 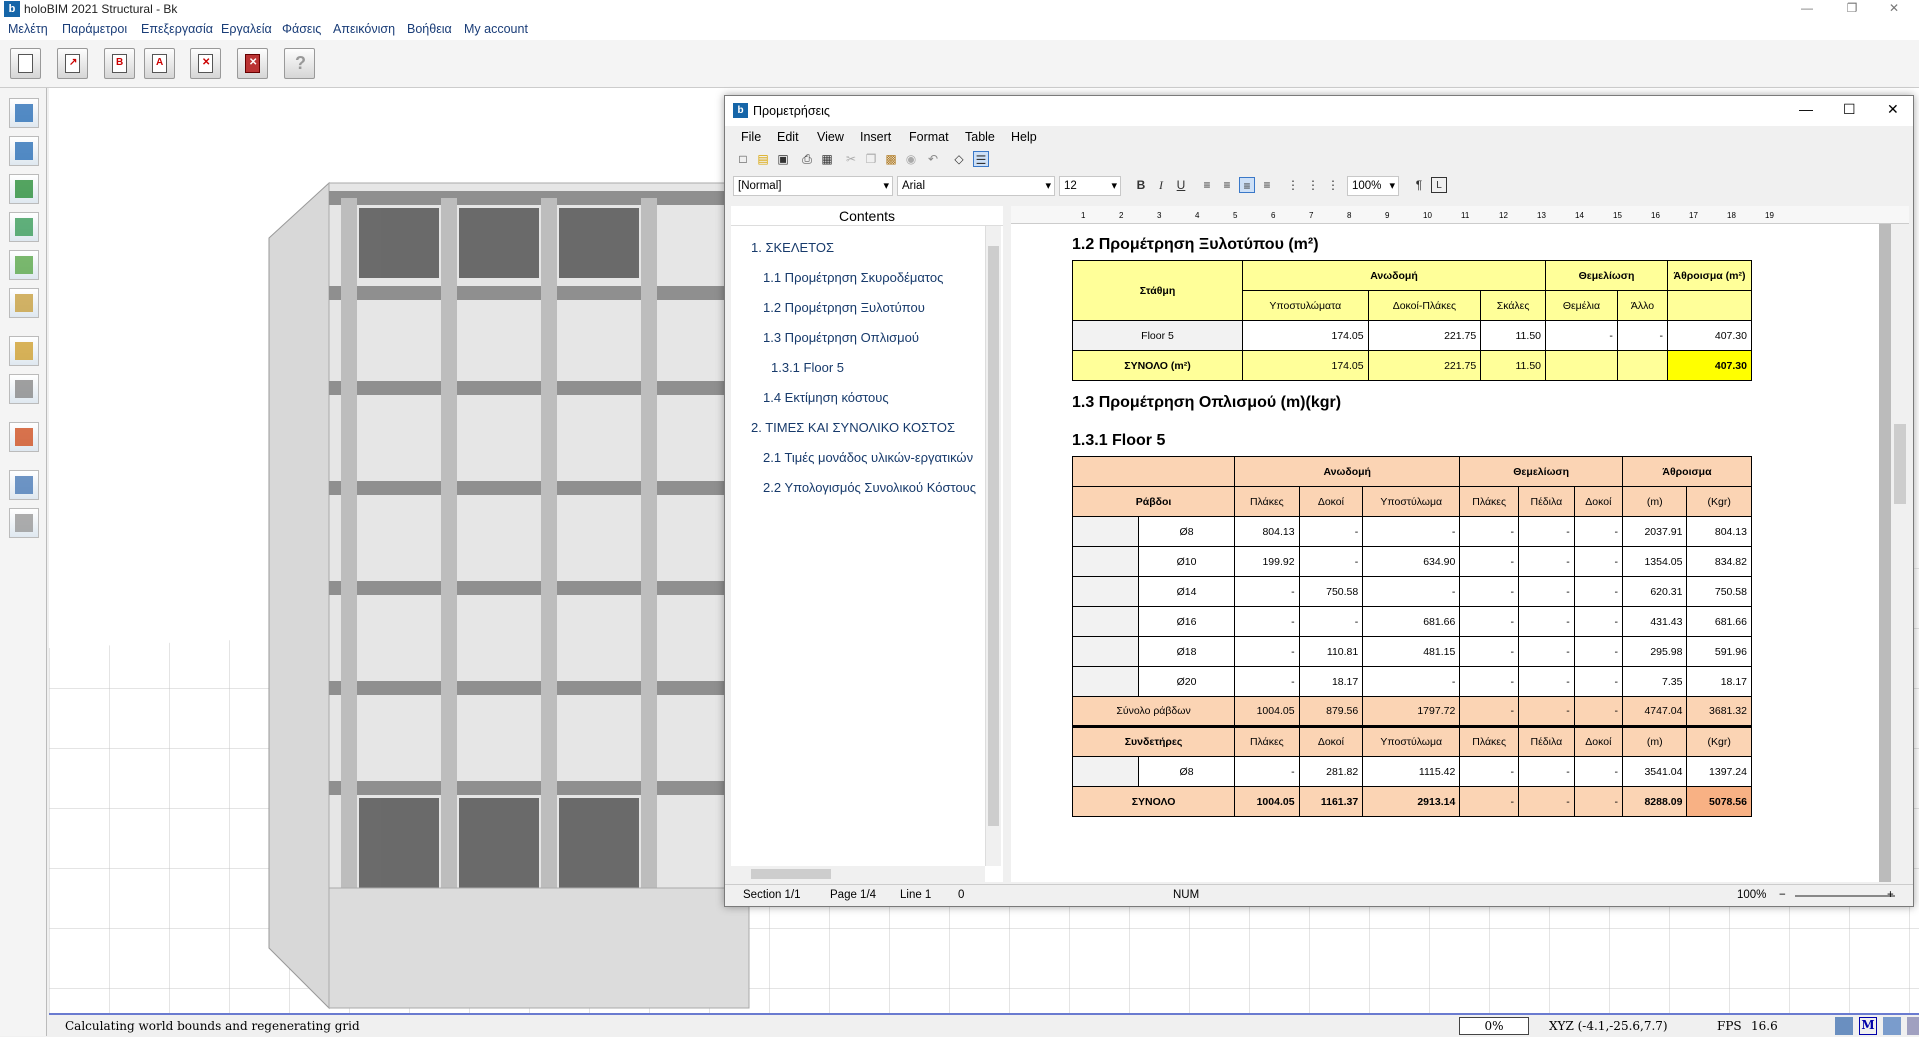 What do you see at coordinates (792, 247) in the screenshot?
I see `toc-item: 1. ΣΚΕΛΕΤΟΣ` at bounding box center [792, 247].